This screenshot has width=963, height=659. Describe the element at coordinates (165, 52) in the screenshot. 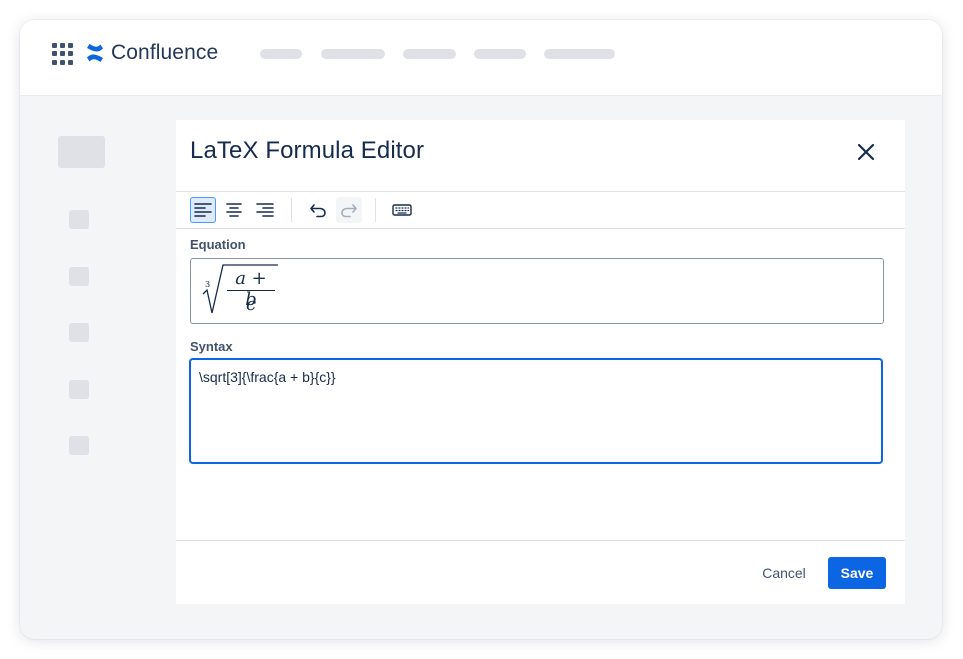

I see `brand-name: Confluence` at that location.